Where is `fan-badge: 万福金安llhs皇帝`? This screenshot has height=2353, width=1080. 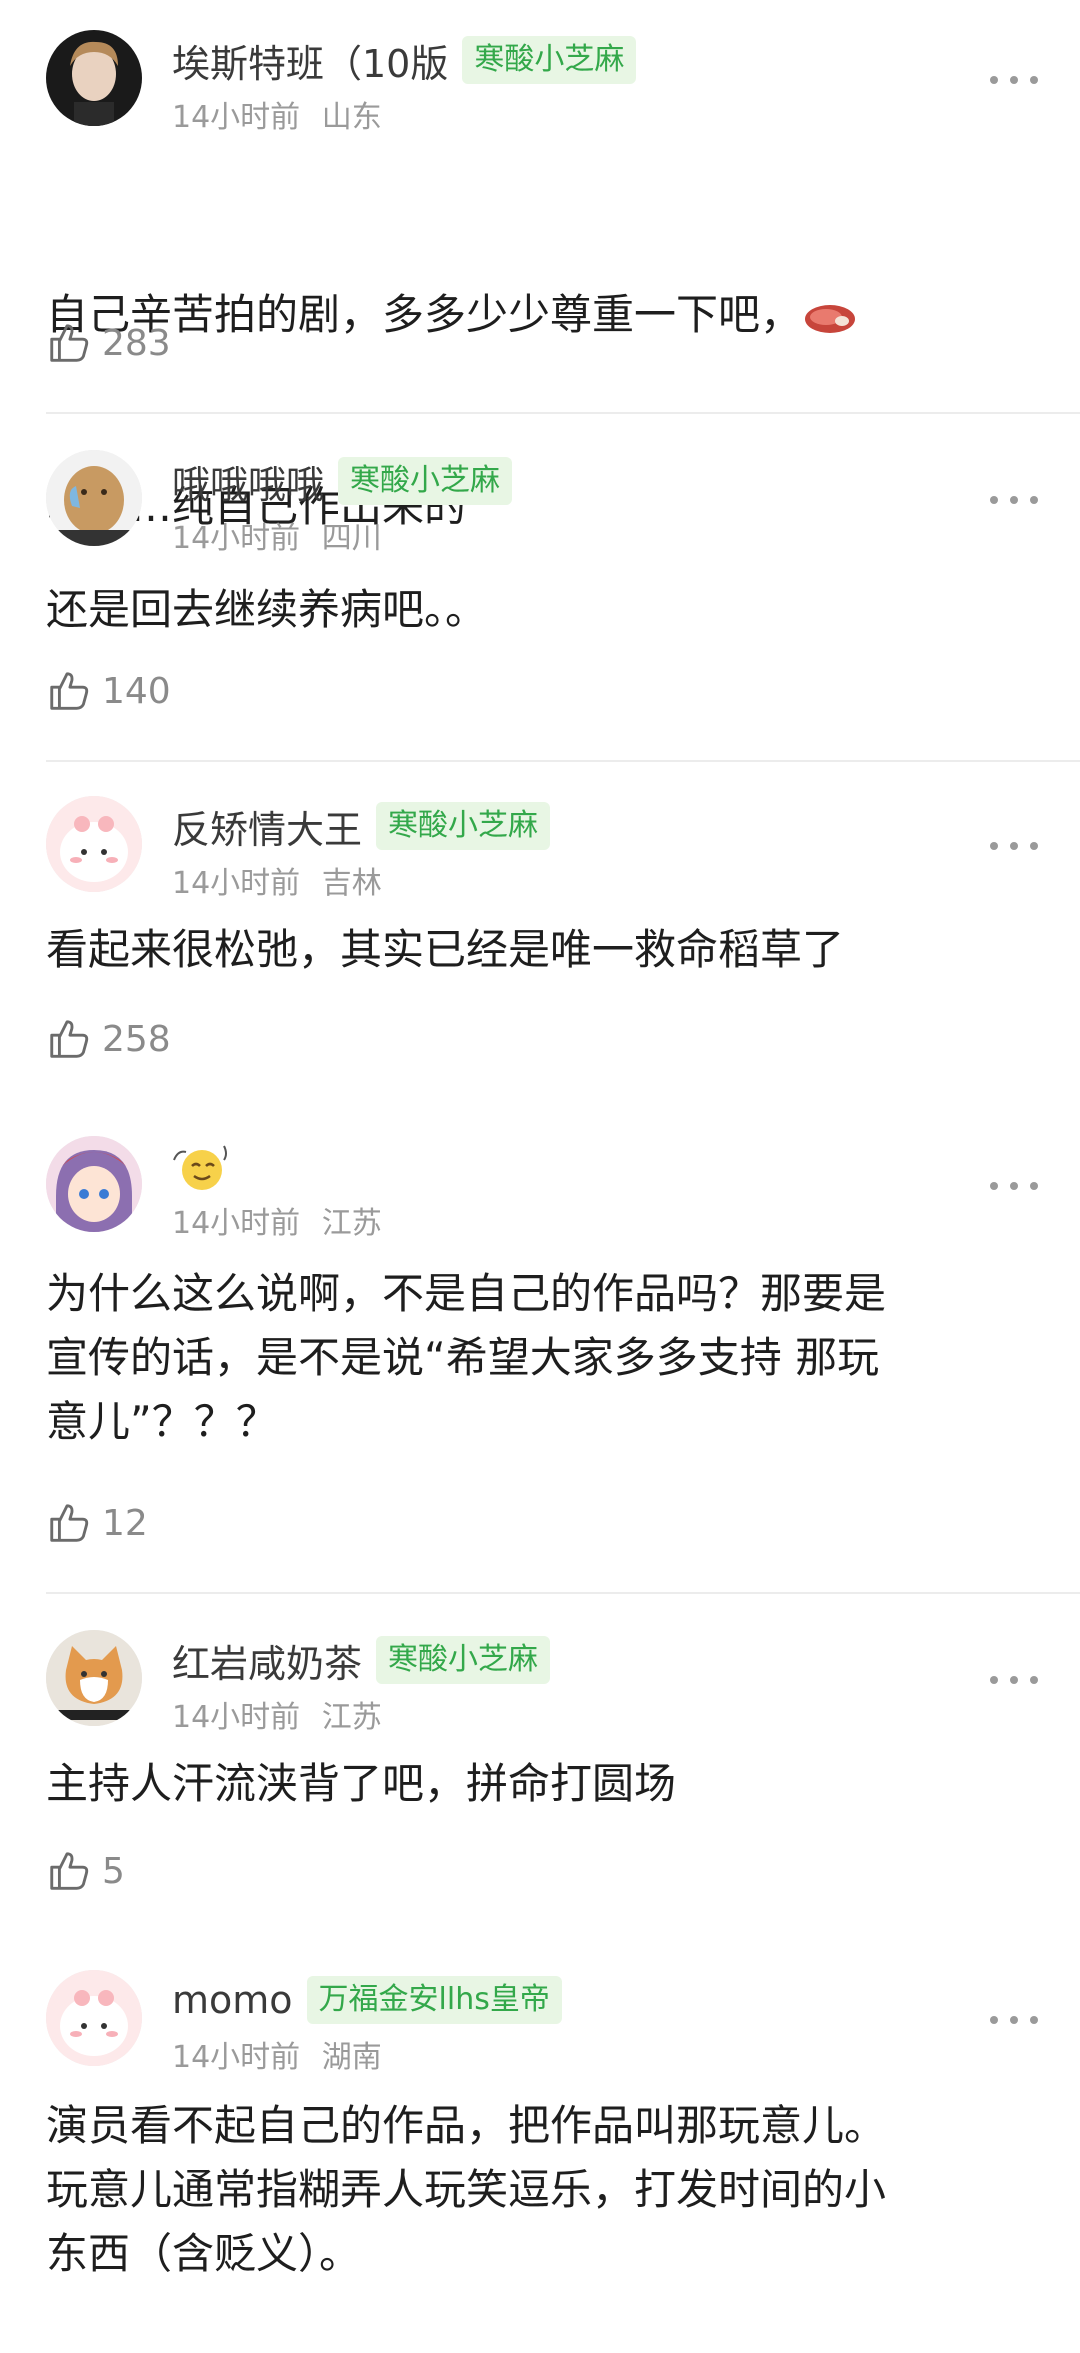
fan-badge: 万福金安llhs皇帝 is located at coordinates (434, 2000).